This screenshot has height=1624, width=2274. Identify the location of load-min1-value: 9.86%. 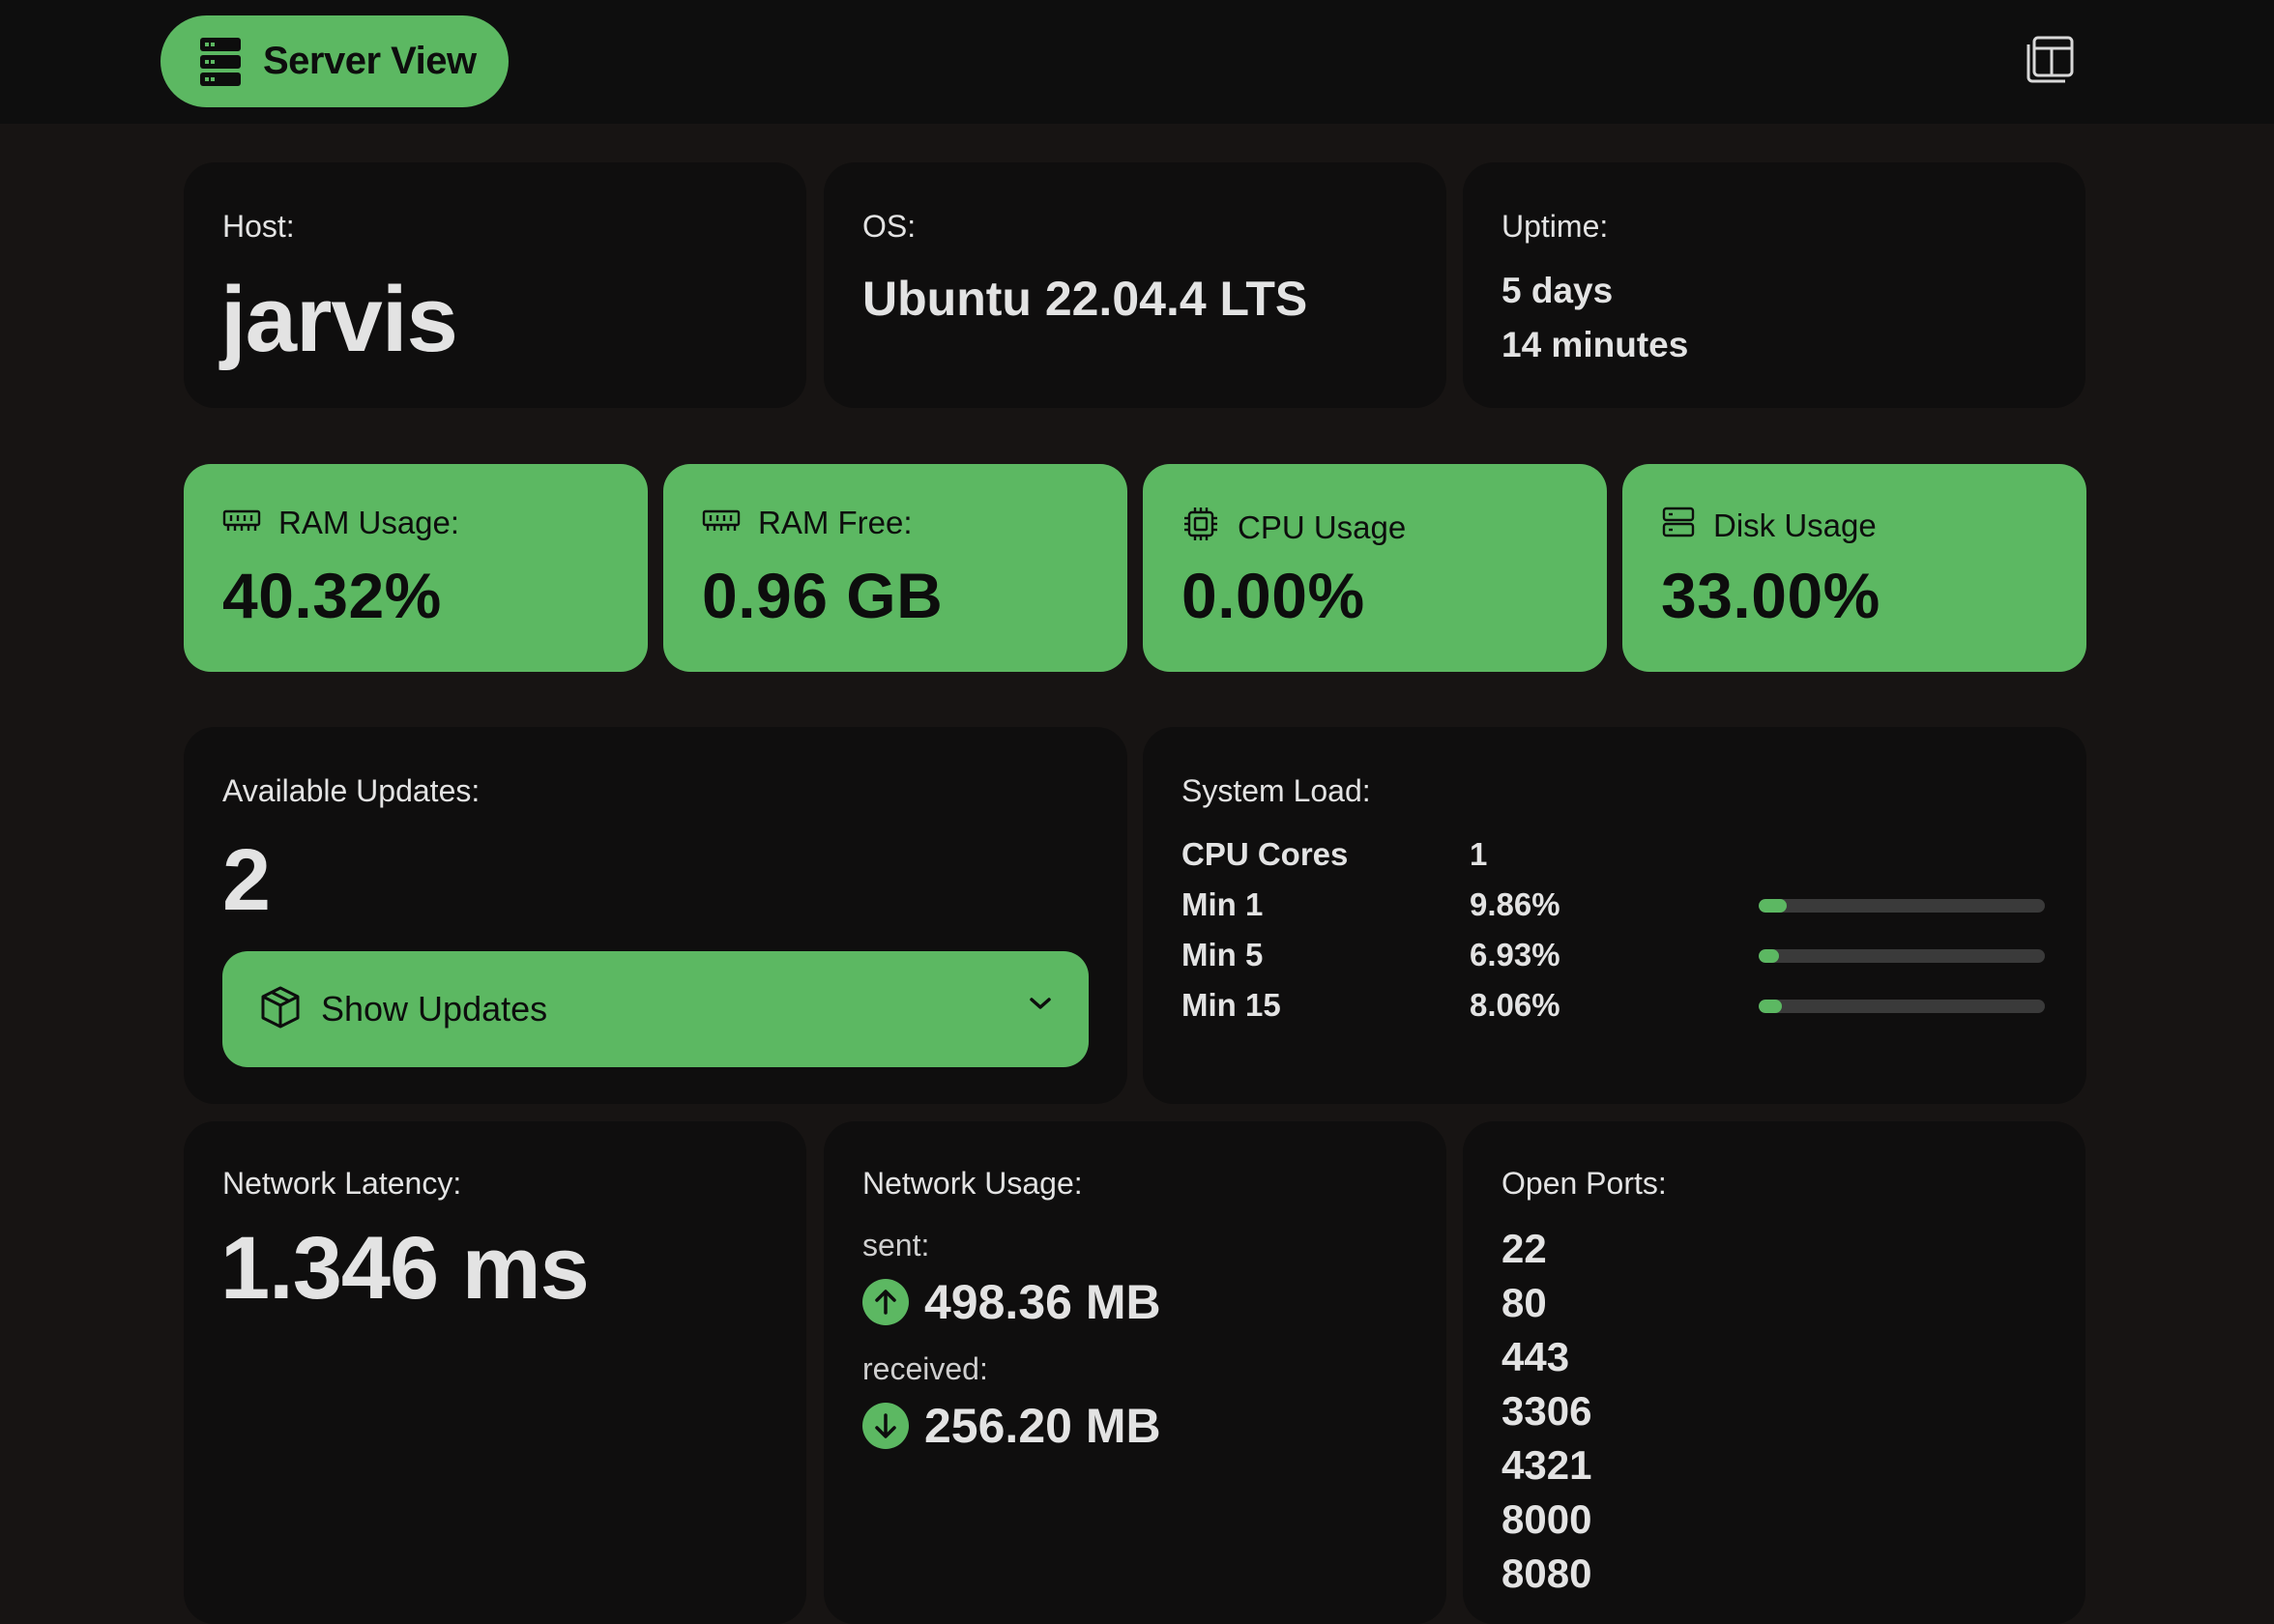
(1515, 904).